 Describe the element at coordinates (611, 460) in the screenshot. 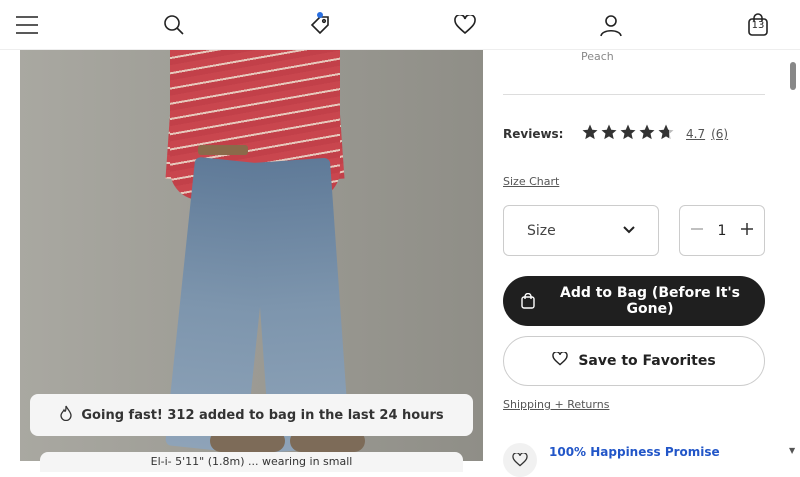

I see `happiness-promise: 100% Happiness Promise` at that location.